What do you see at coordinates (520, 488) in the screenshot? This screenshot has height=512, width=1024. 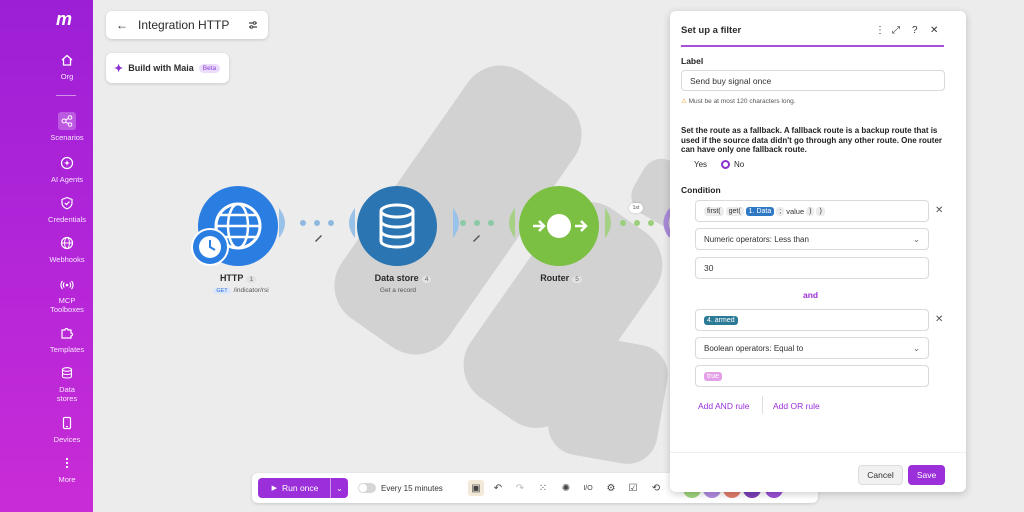 I see `redo-icon: ↷` at bounding box center [520, 488].